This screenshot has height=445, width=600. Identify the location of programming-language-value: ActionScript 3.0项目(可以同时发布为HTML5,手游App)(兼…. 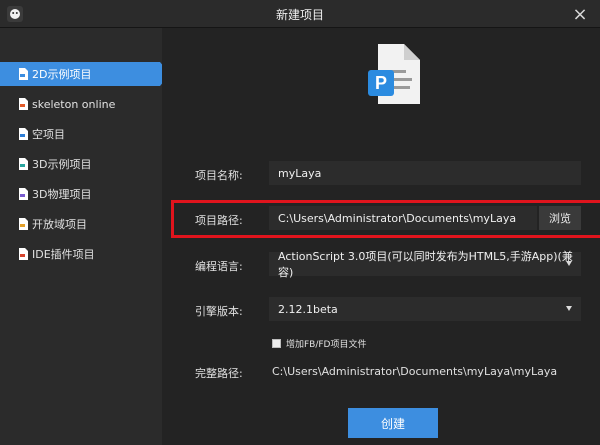
(425, 264).